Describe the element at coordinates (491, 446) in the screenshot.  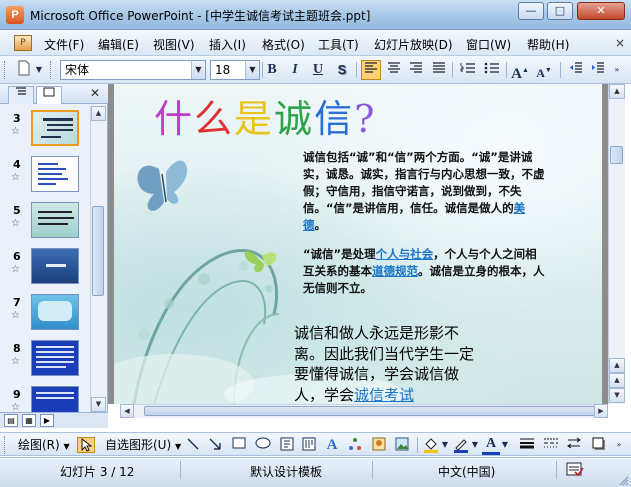
I see `font-color-icon: A` at that location.